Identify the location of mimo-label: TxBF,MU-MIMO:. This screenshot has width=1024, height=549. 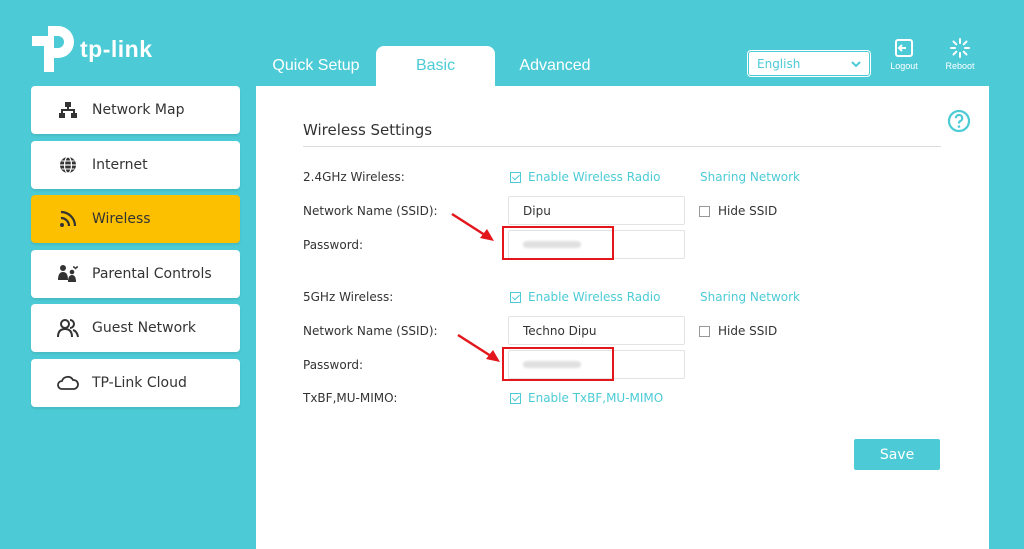
(350, 398).